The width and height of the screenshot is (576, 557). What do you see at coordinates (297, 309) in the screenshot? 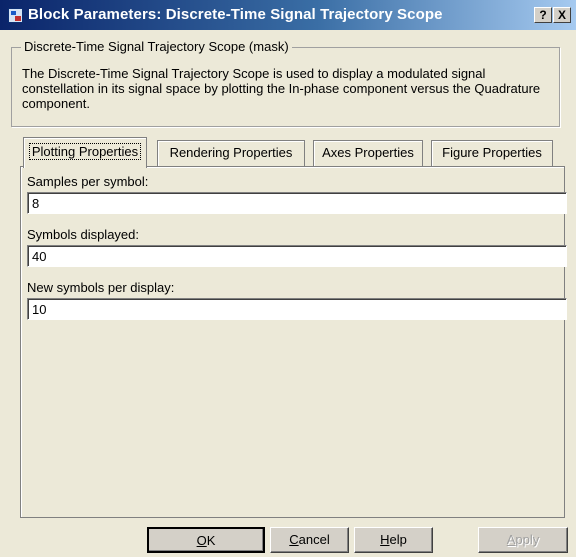
I see `new-symbols-per-display-field` at bounding box center [297, 309].